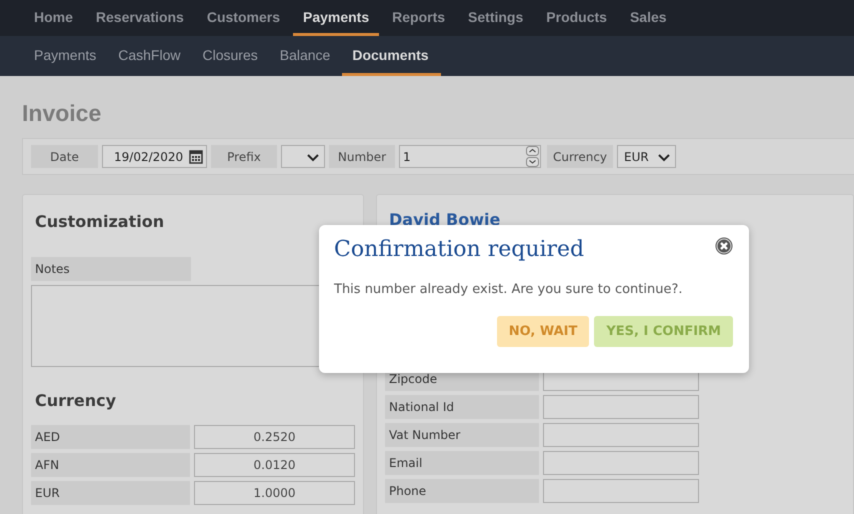  Describe the element at coordinates (362, 156) in the screenshot. I see `field-label: Number` at that location.